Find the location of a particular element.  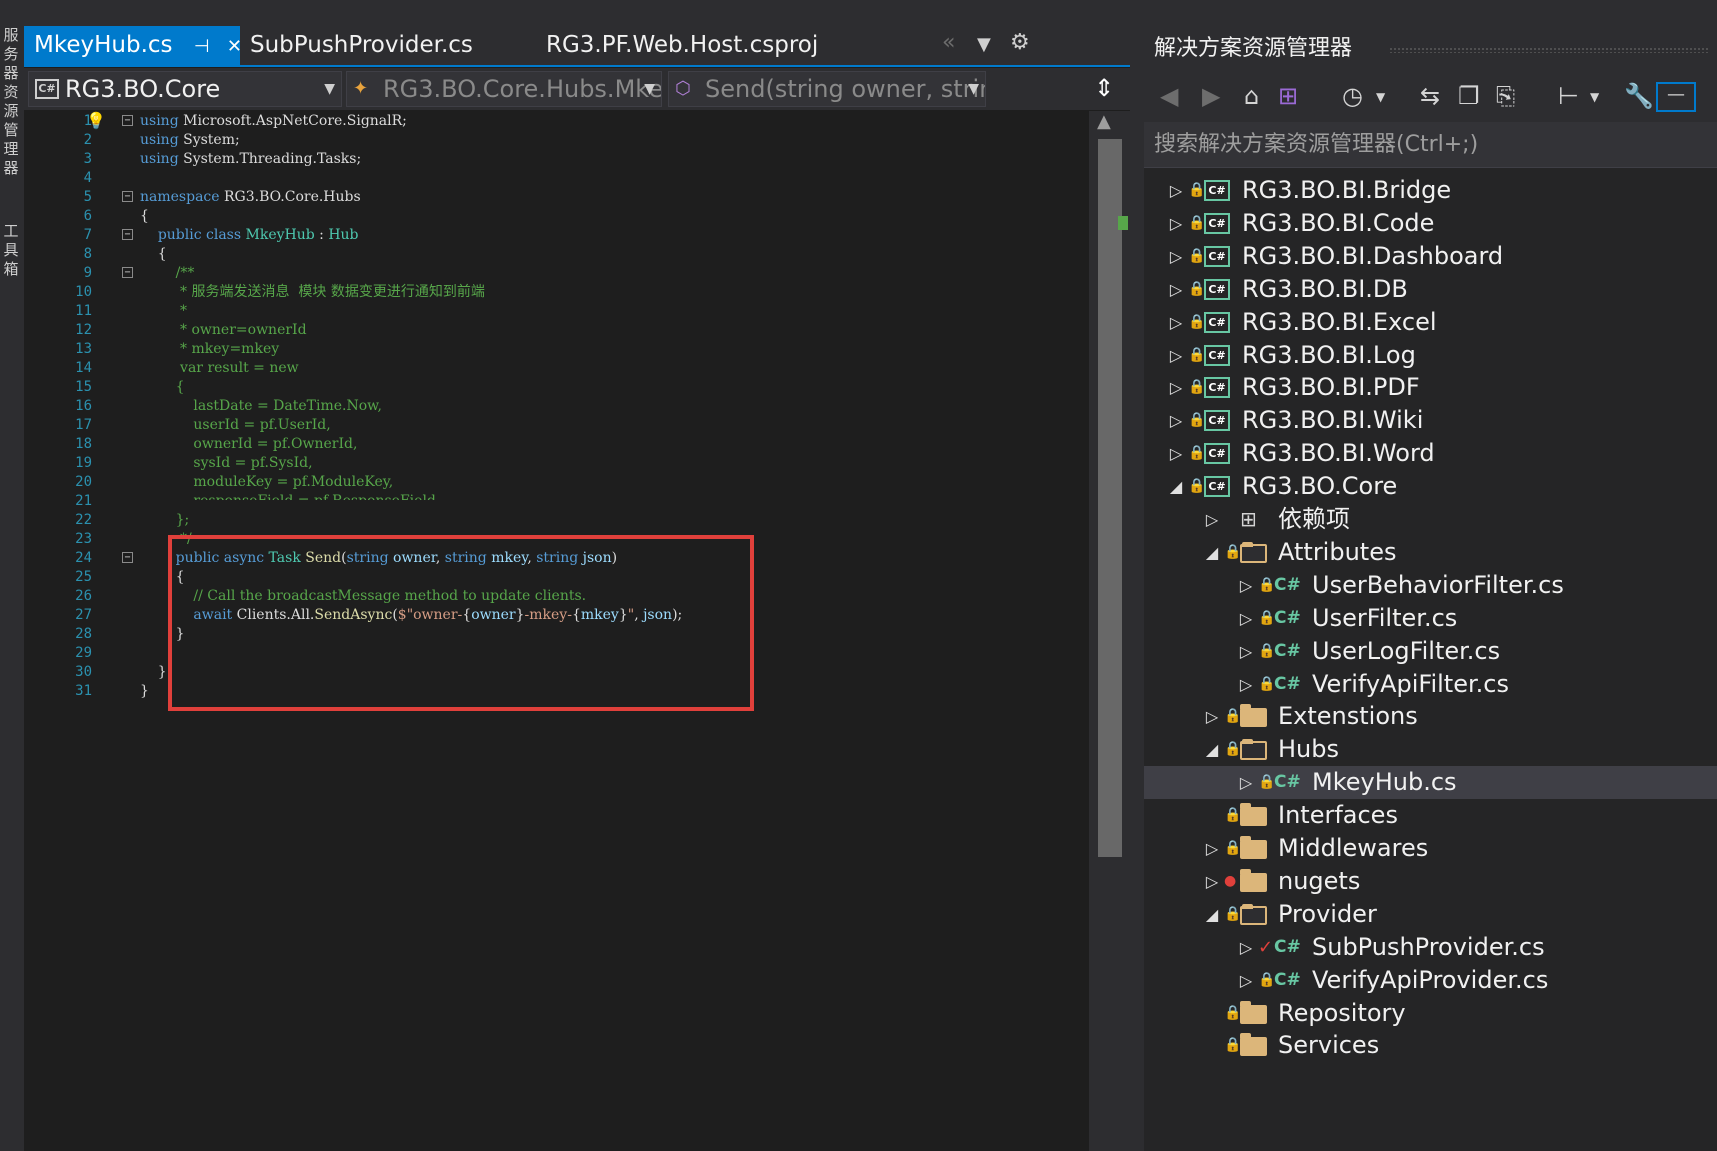

tree-item: ◢ 🔒 C# RG3.BO.Core is located at coordinates (1430, 486).